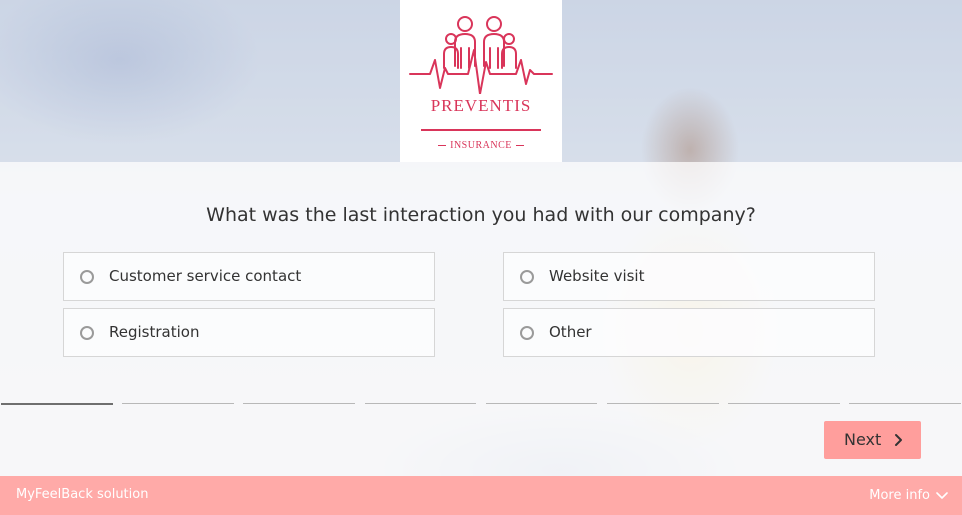  Describe the element at coordinates (82, 494) in the screenshot. I see `solution-credit: MyFeelBack solution` at that location.